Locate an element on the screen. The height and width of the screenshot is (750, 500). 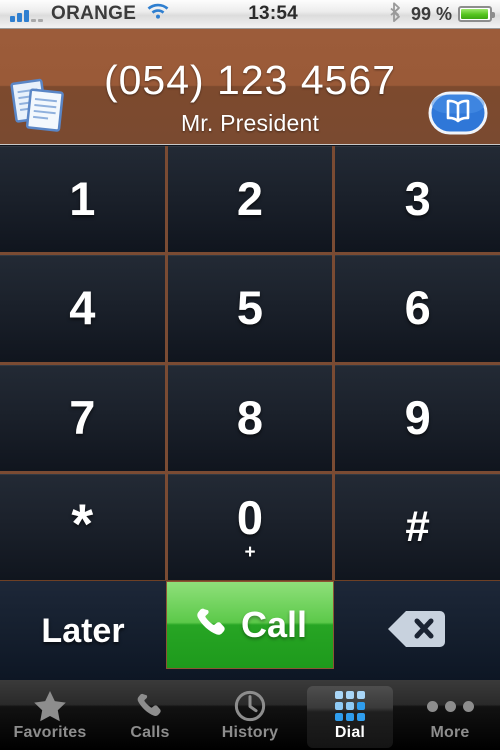
key-digit: 1 is located at coordinates (82, 199).